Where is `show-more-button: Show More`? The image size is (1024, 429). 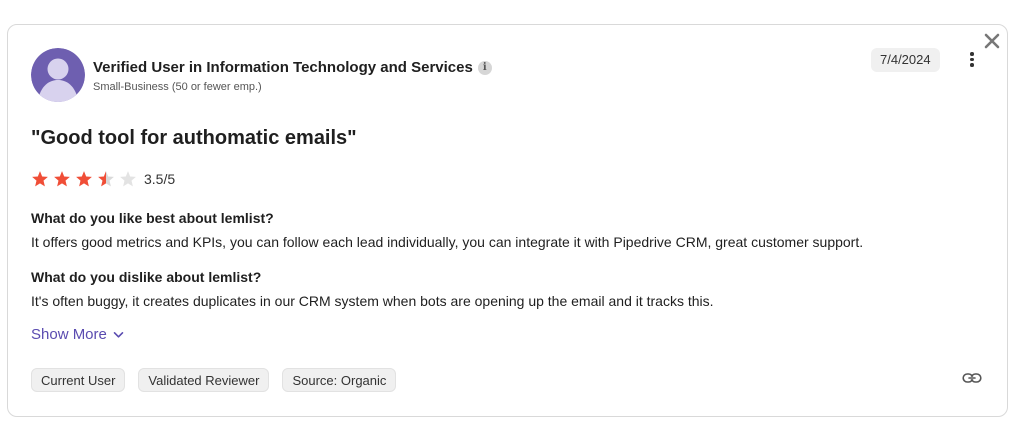
show-more-button: Show More is located at coordinates (77, 334).